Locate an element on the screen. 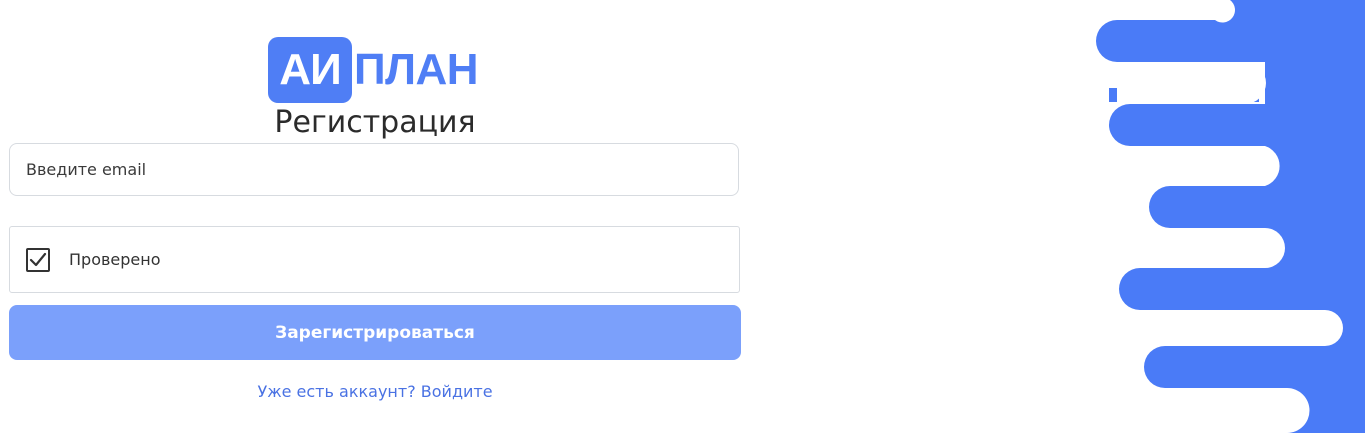  register-button: Зарегистрироваться is located at coordinates (375, 332).